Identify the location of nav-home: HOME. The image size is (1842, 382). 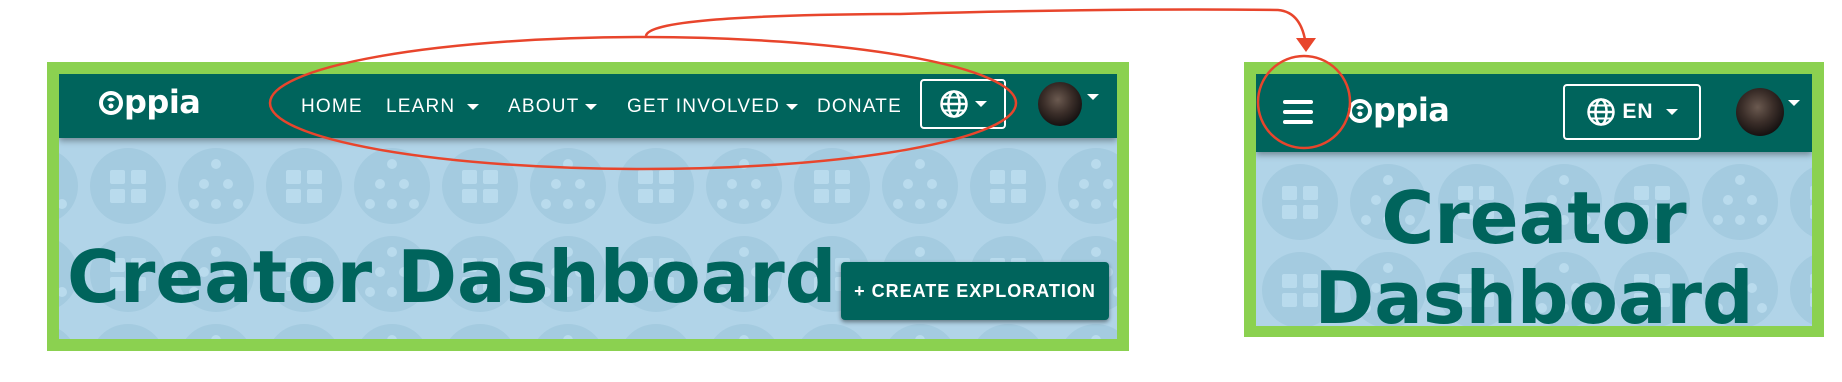
(332, 107).